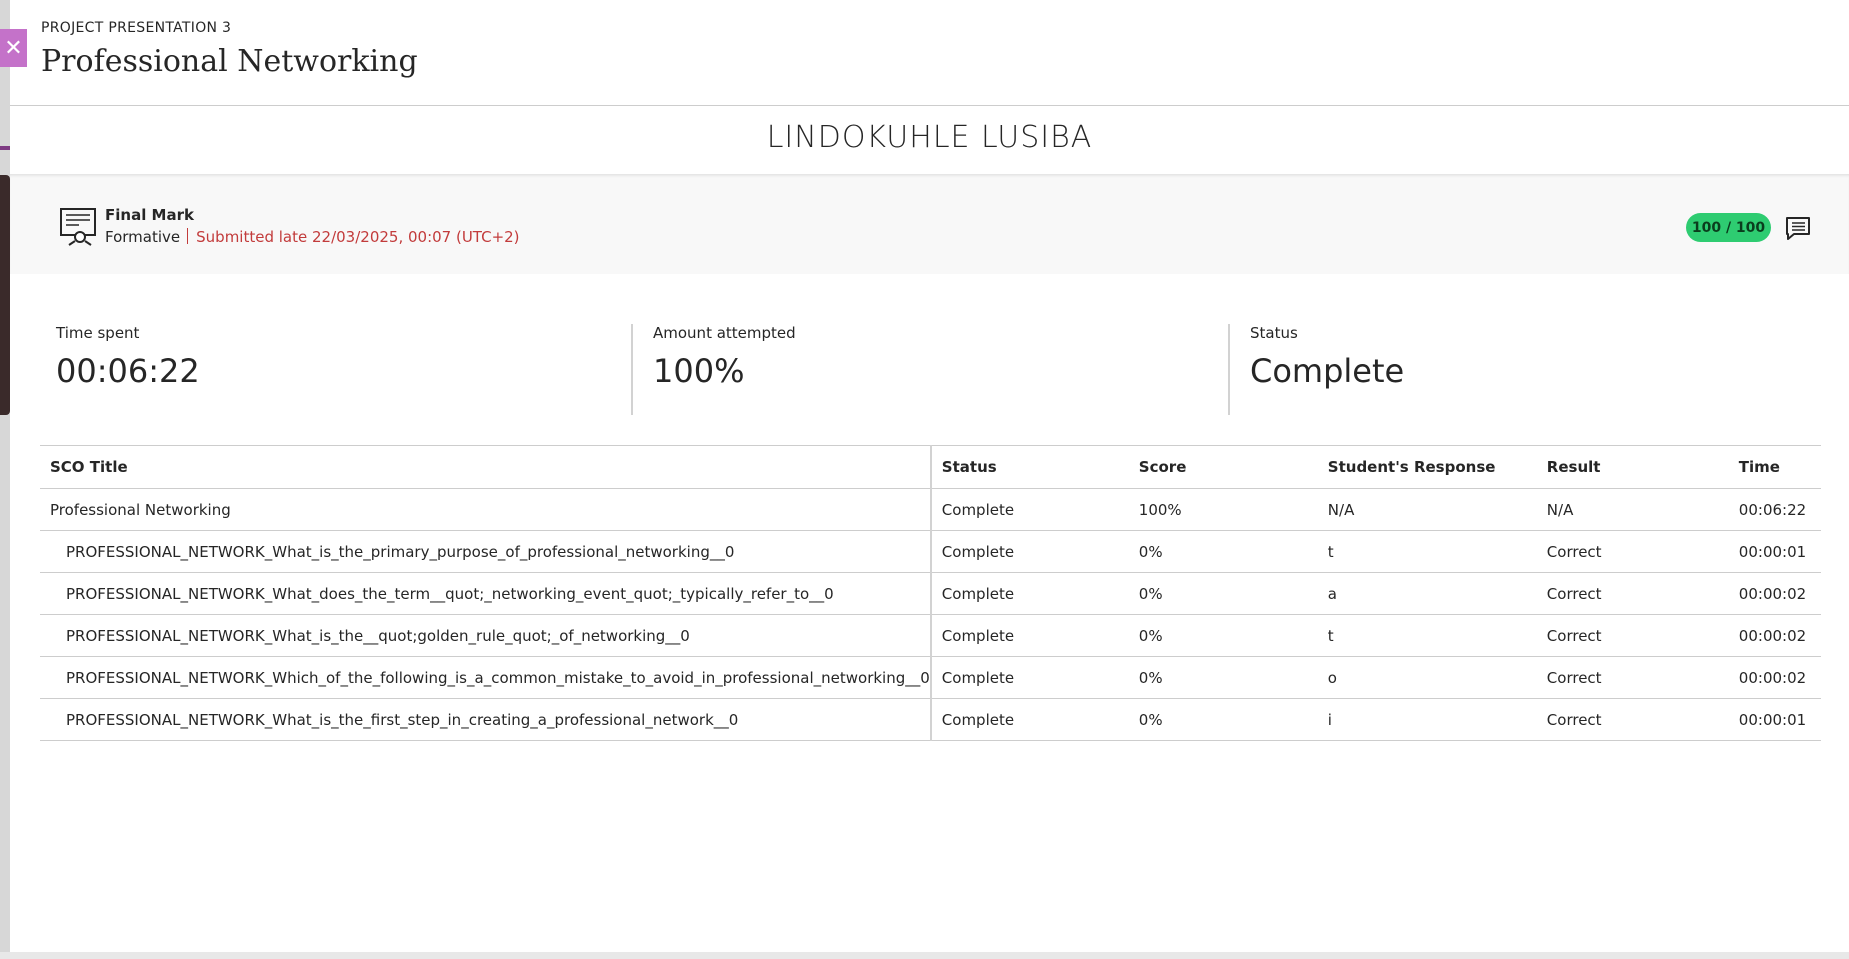 This screenshot has width=1849, height=959. Describe the element at coordinates (1632, 509) in the screenshot. I see `sco-result: N/A` at that location.